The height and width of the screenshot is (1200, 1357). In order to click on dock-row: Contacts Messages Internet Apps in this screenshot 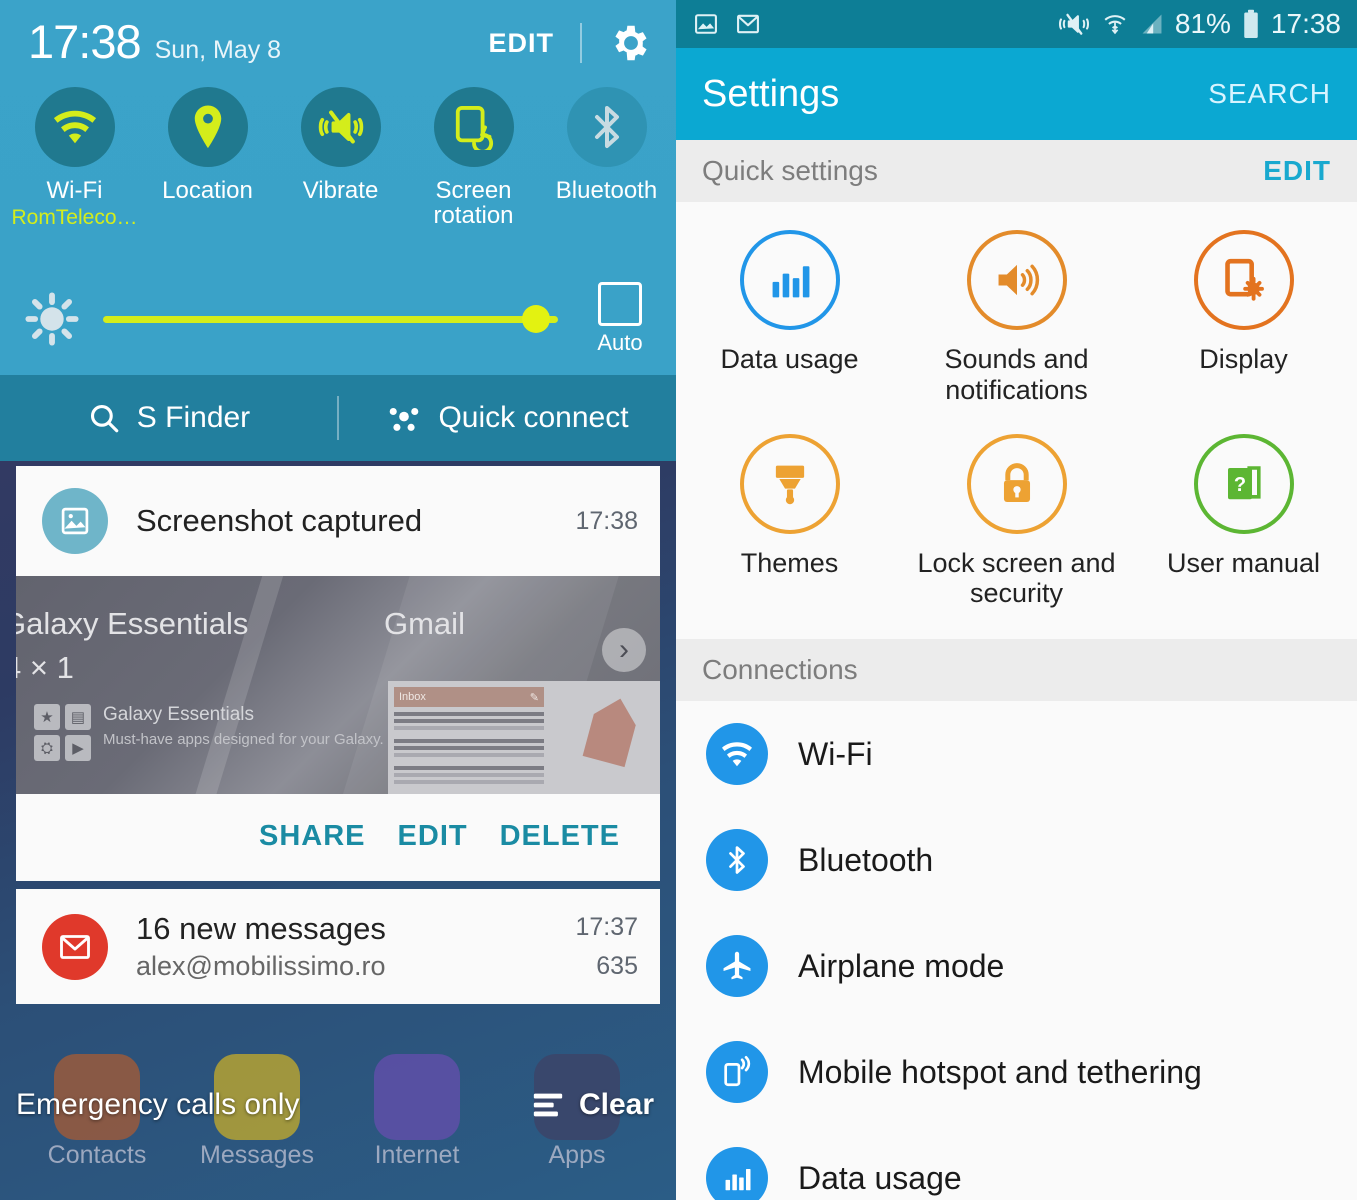, I will do `click(338, 1125)`.